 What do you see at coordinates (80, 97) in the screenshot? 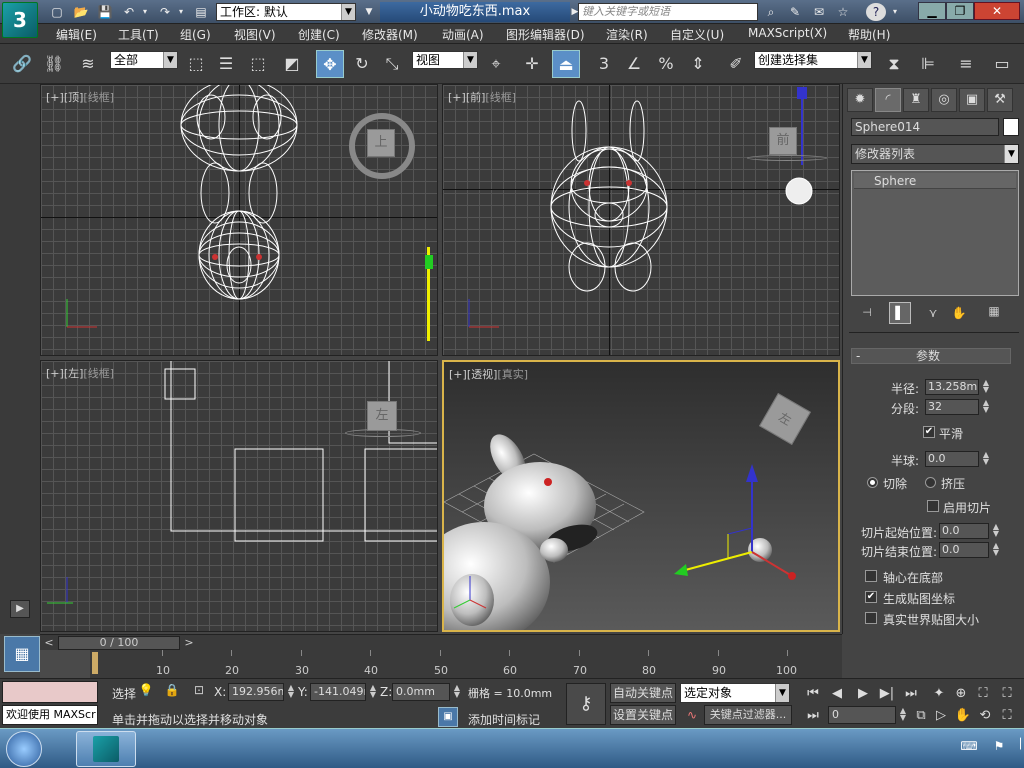
I see `viewport-label-top: [+][顶][线框]` at bounding box center [80, 97].